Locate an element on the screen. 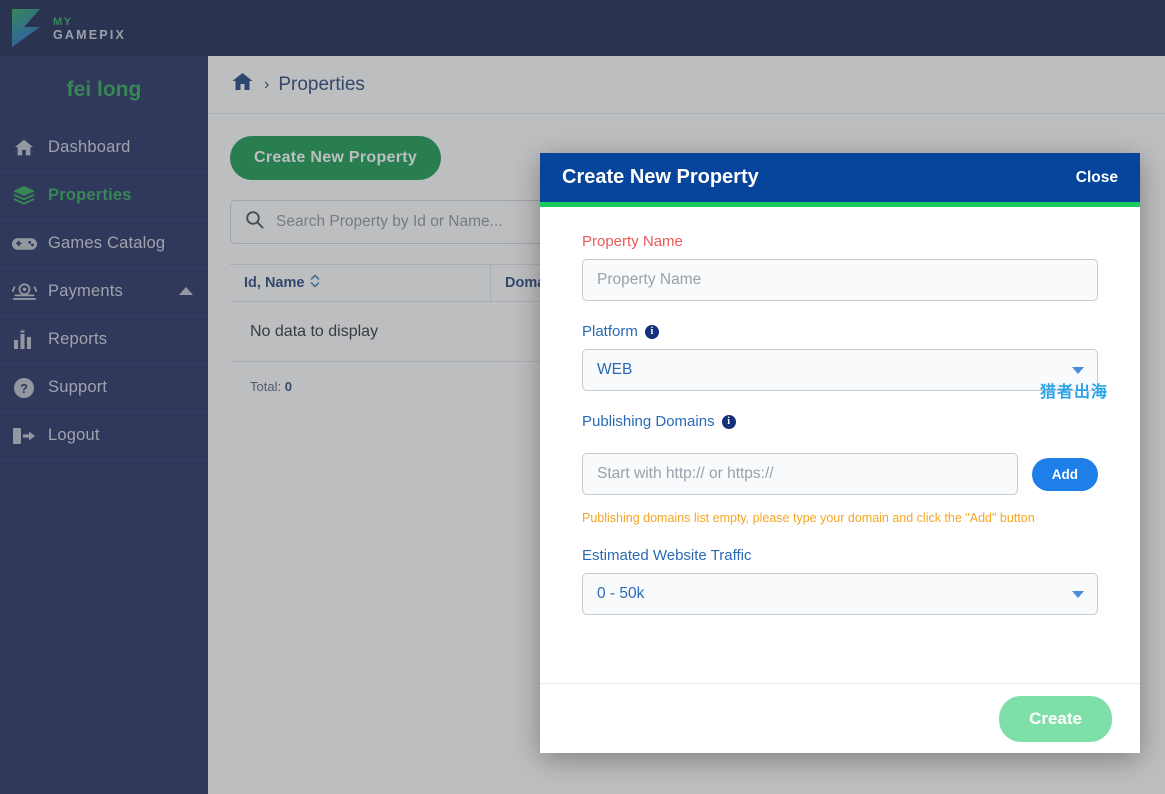 The height and width of the screenshot is (794, 1165). add-domain-button: Add is located at coordinates (1064, 474).